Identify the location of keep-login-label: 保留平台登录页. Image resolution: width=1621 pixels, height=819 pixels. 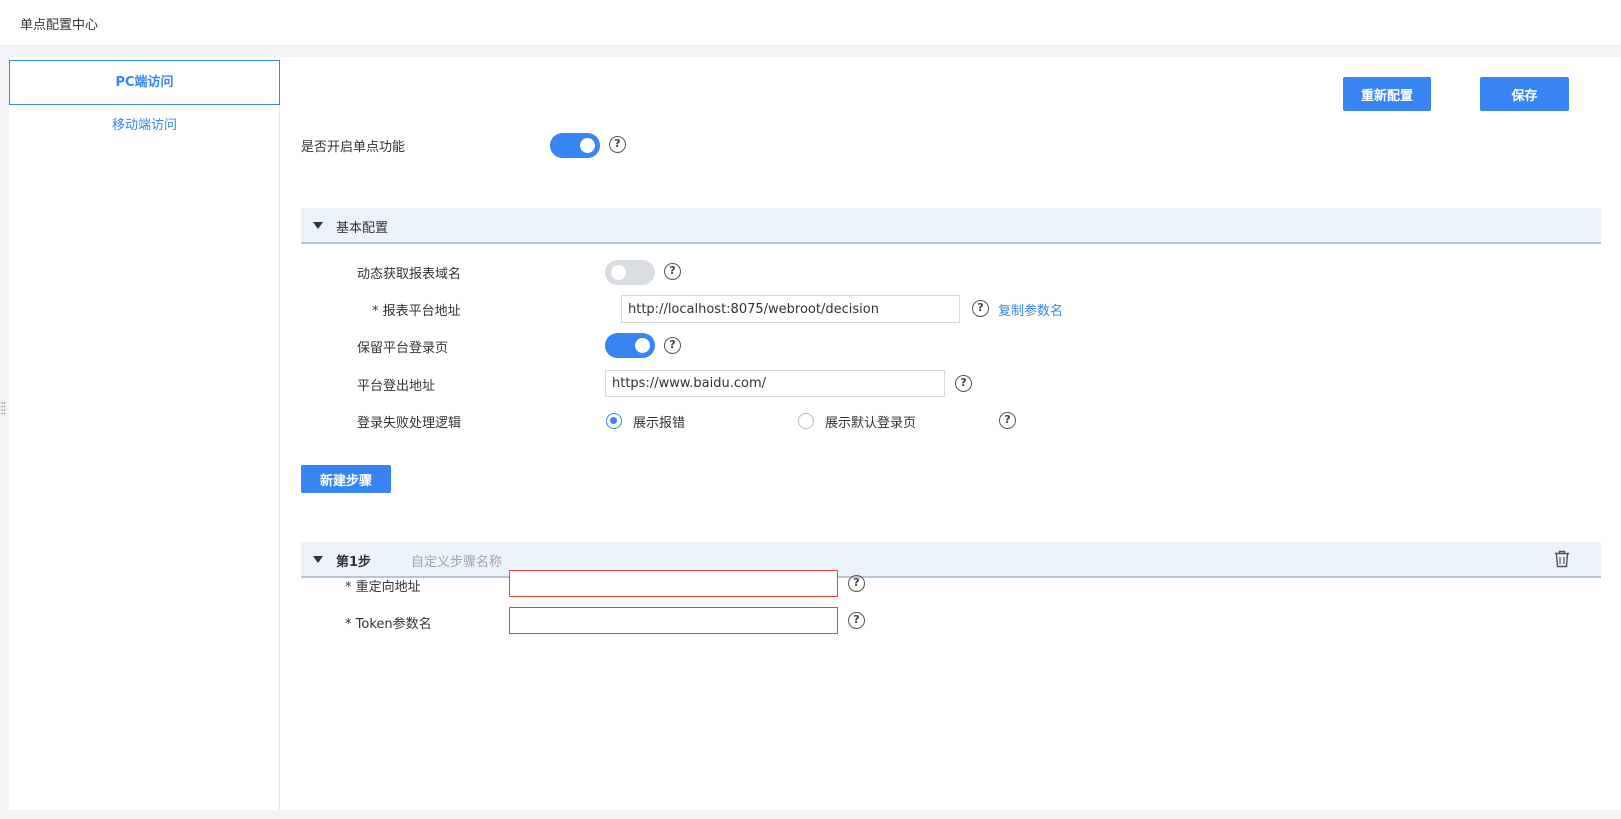
(403, 348).